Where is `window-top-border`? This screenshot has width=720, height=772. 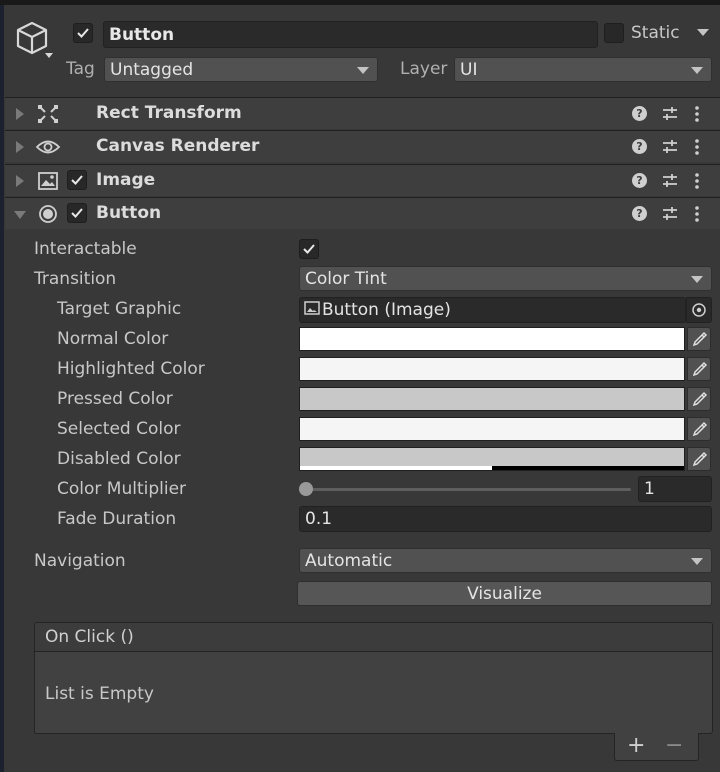
window-top-border is located at coordinates (360, 2).